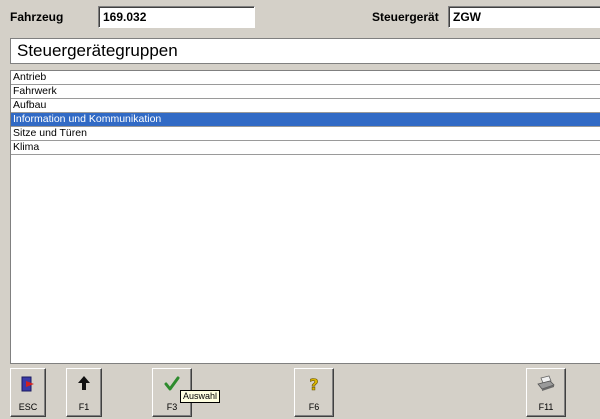  Describe the element at coordinates (546, 407) in the screenshot. I see `f11-key-label: F11` at that location.